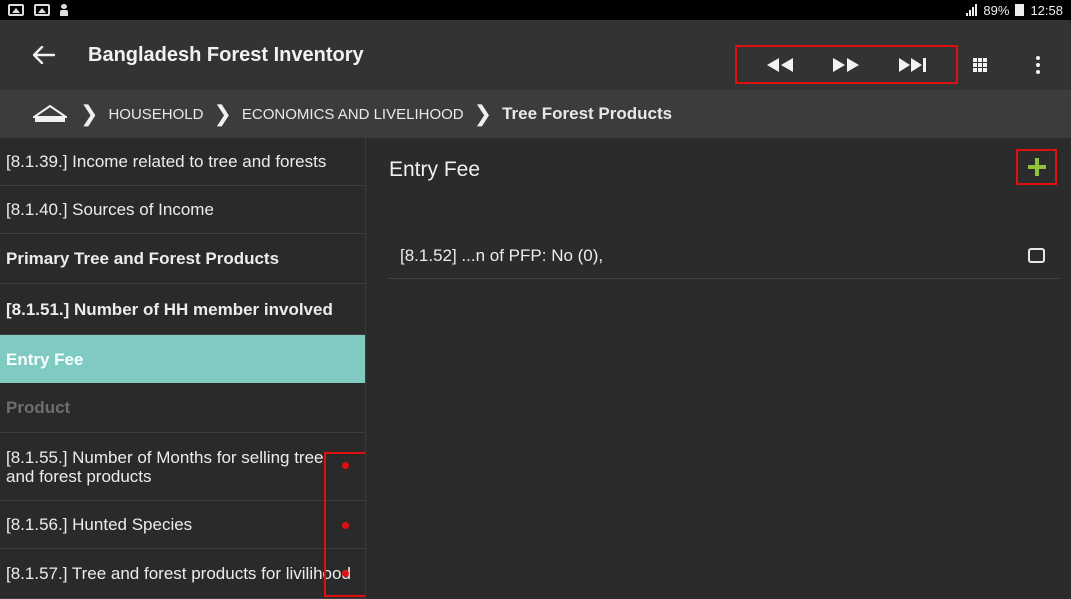 The width and height of the screenshot is (1071, 599). I want to click on sidebar-item-label: [8.1.56.] Hunted Species, so click(99, 524).